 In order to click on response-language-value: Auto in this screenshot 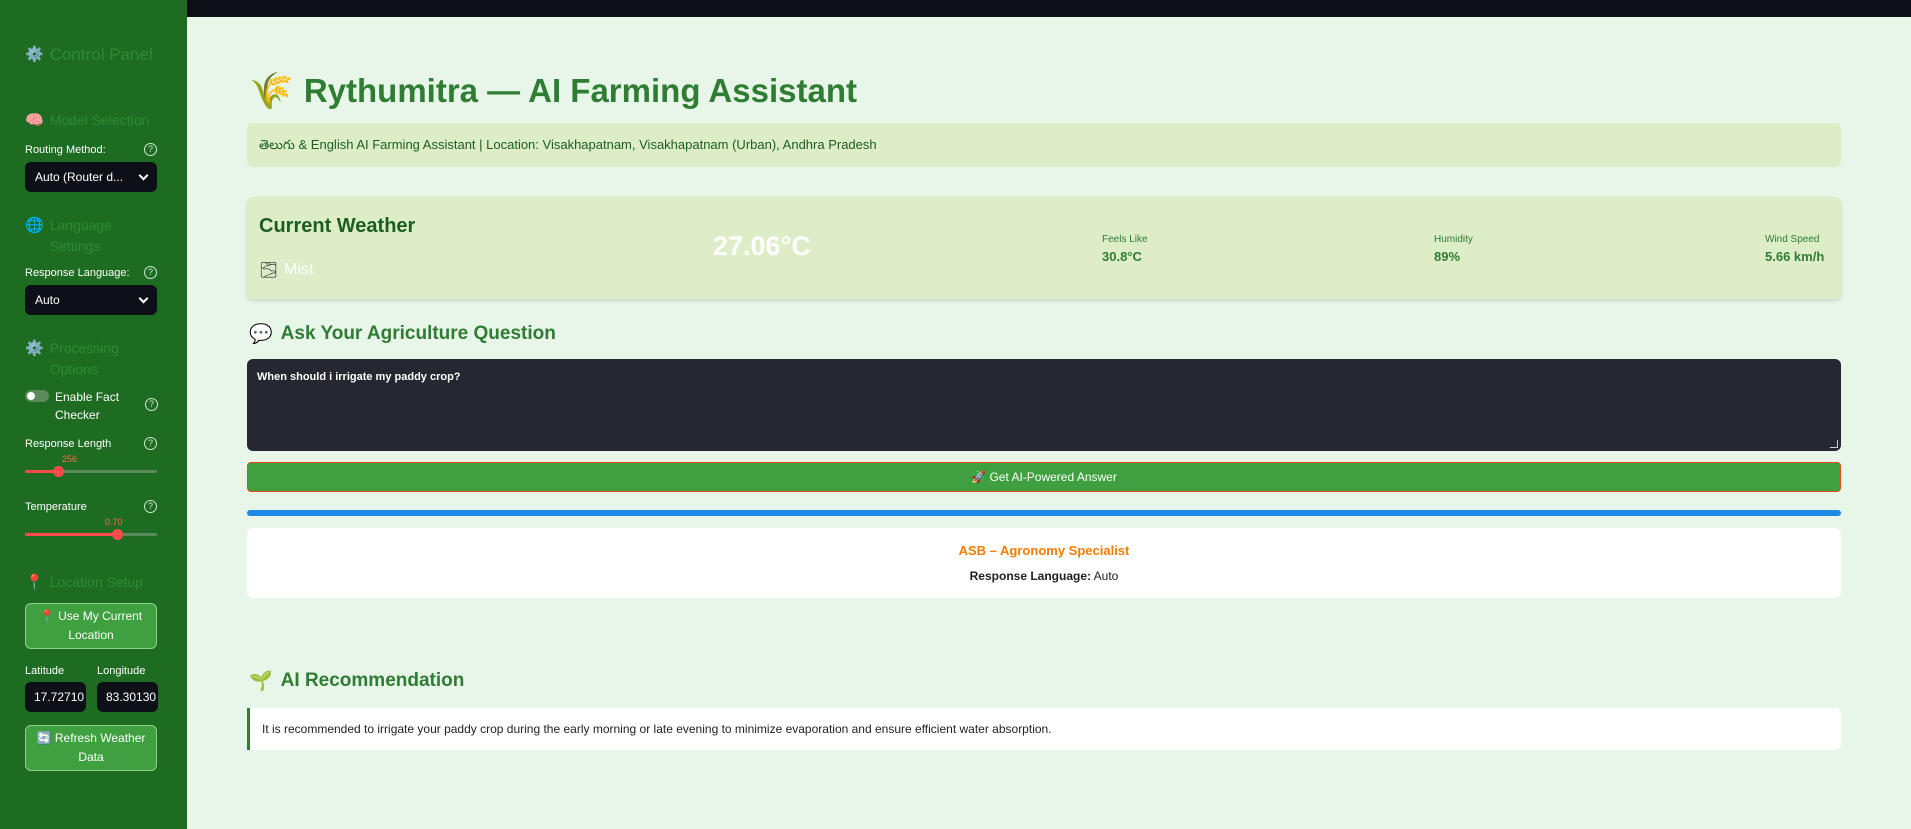, I will do `click(47, 300)`.